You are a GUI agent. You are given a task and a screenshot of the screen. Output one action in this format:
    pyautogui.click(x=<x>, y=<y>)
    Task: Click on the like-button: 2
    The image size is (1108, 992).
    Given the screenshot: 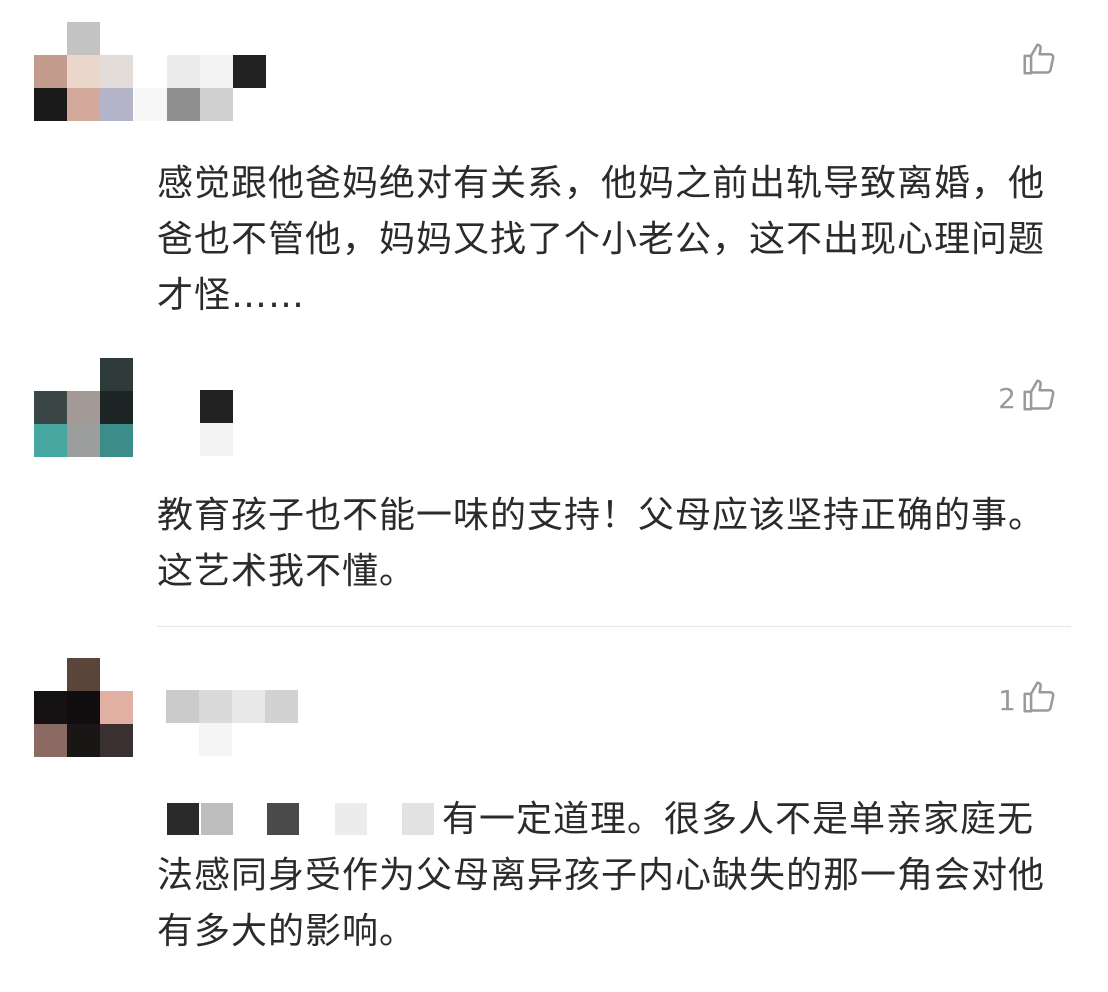 What is the action you would take?
    pyautogui.click(x=1028, y=398)
    